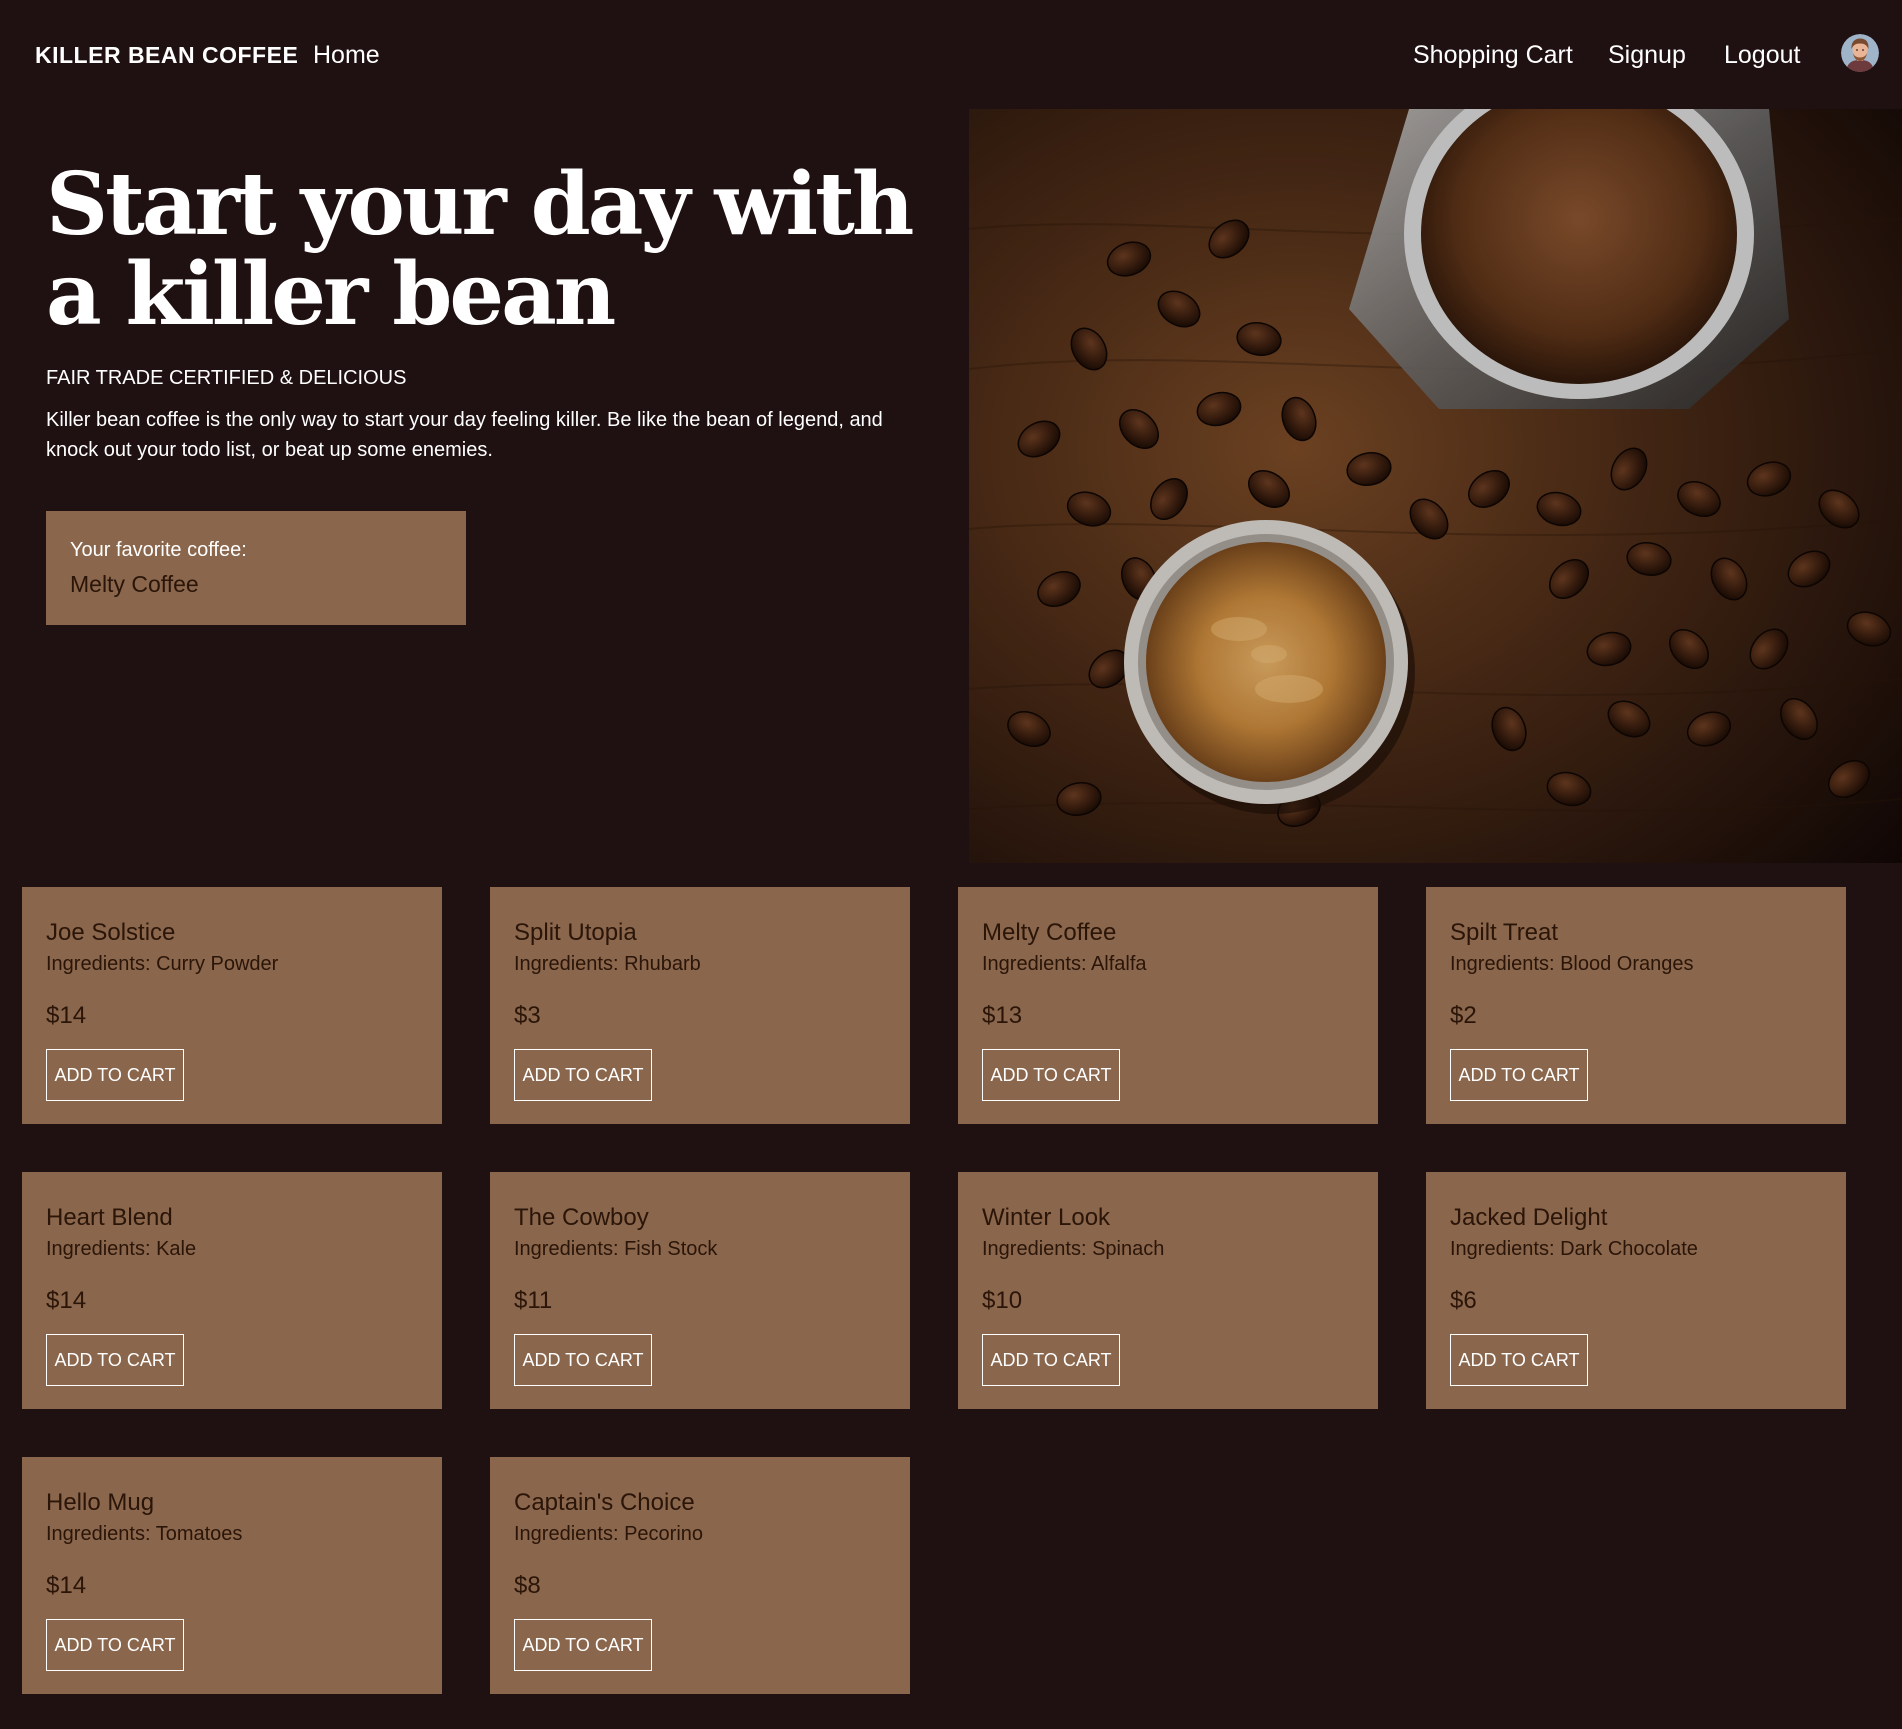 The image size is (1902, 1729). I want to click on product-ingredients: Ingredients: Tomatoes, so click(144, 1534).